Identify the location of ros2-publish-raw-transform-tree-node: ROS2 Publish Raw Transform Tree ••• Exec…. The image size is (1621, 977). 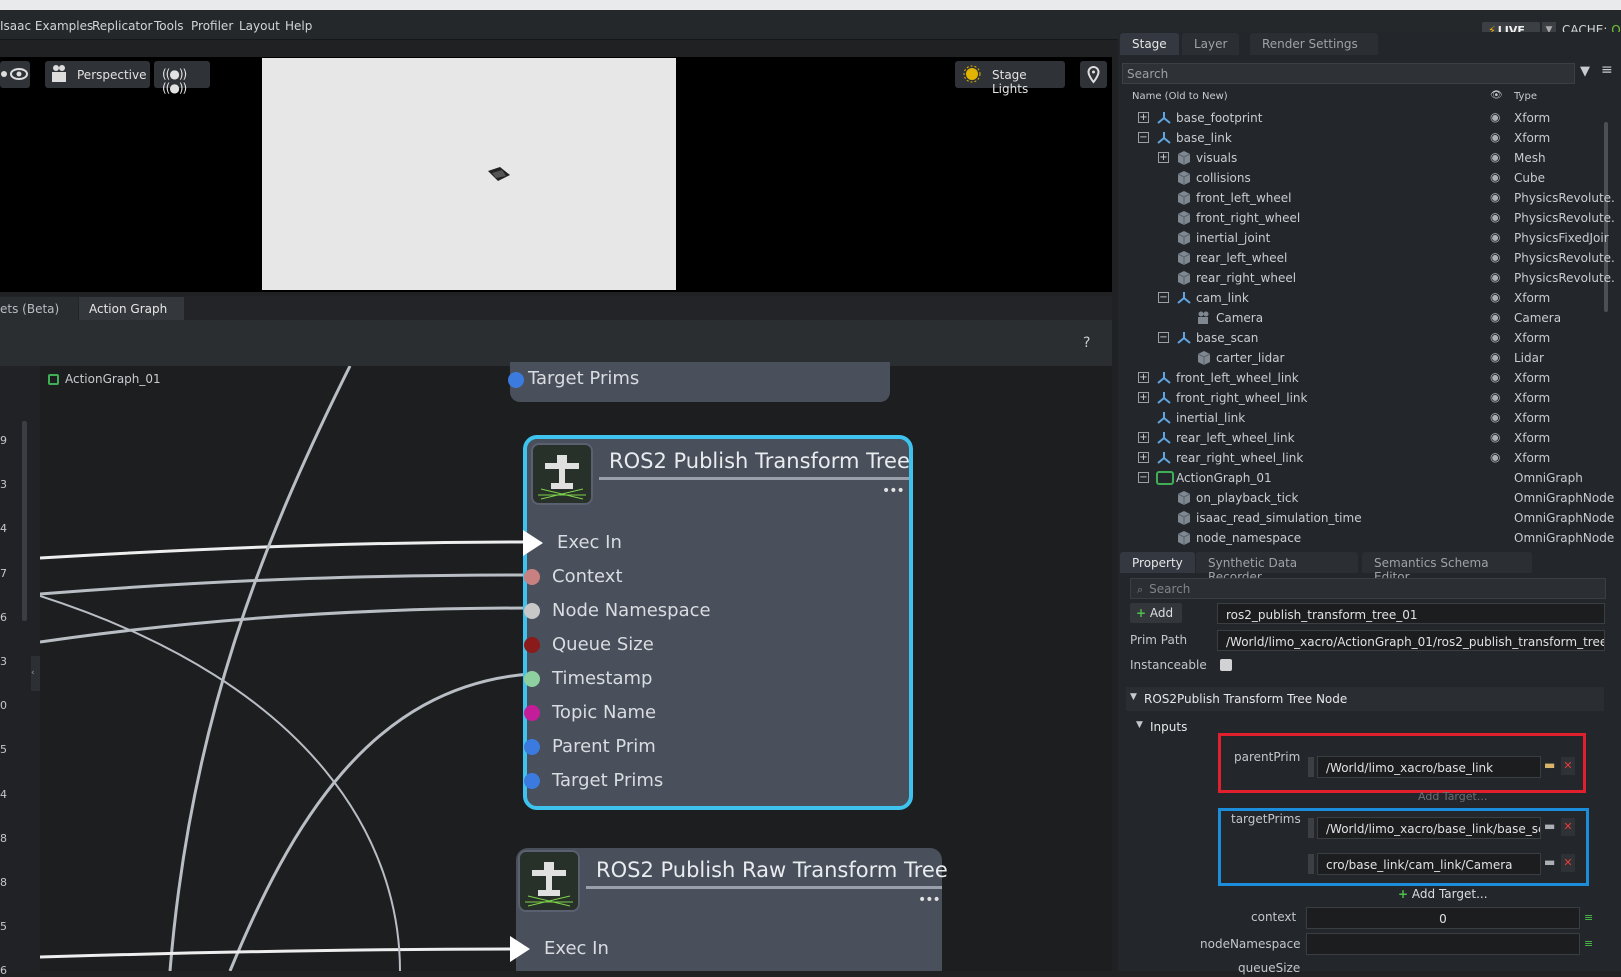
(729, 909).